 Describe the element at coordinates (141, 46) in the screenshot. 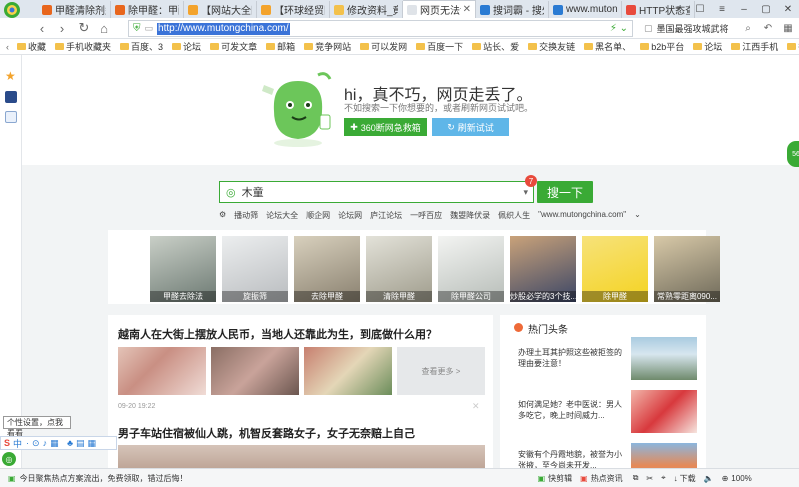

I see `bookmark-item: 百度、3` at that location.